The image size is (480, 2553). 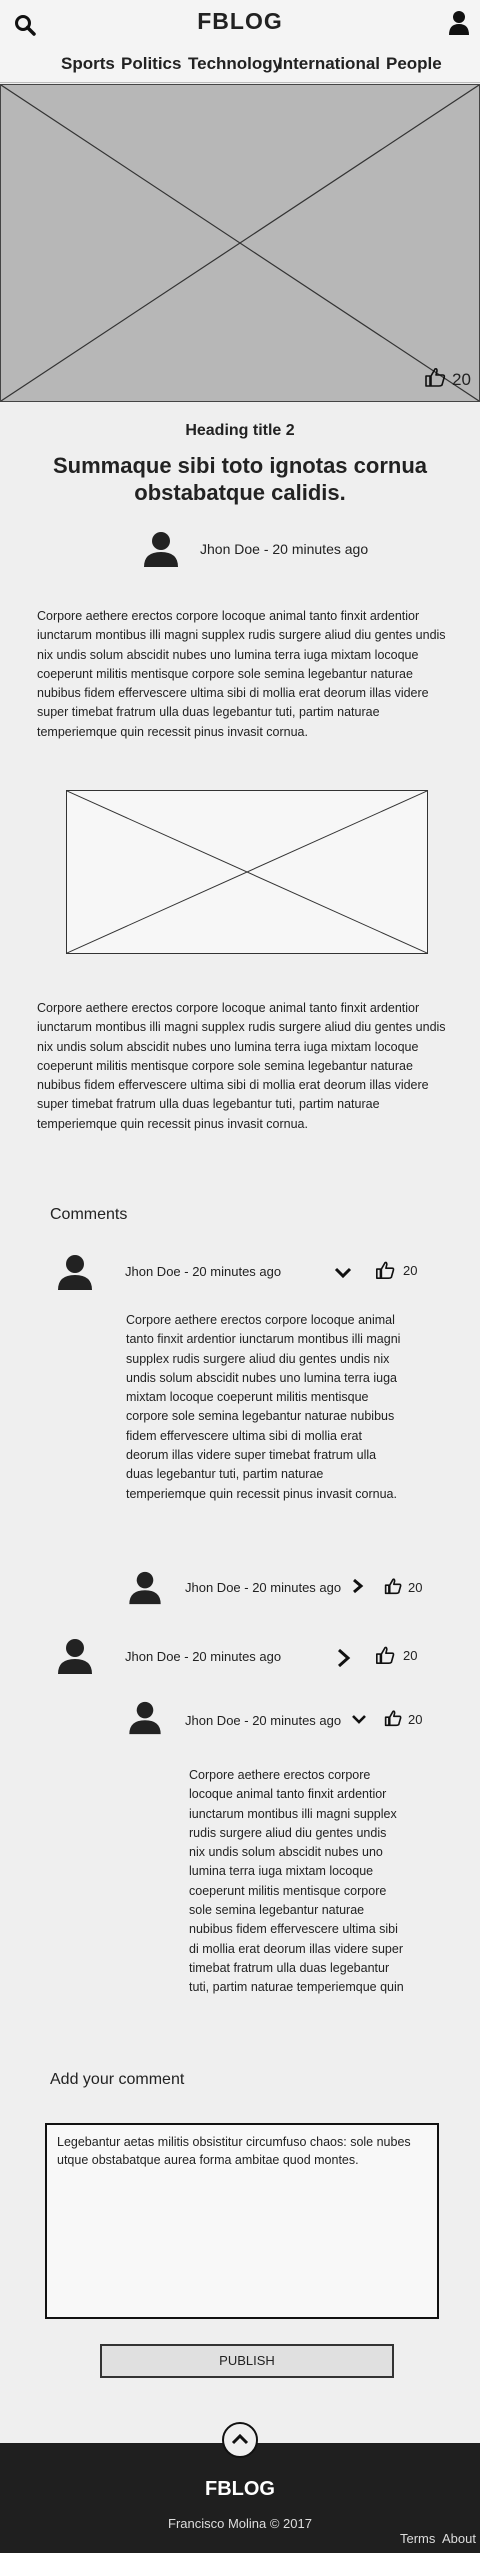 What do you see at coordinates (459, 23) in the screenshot?
I see `user-icon` at bounding box center [459, 23].